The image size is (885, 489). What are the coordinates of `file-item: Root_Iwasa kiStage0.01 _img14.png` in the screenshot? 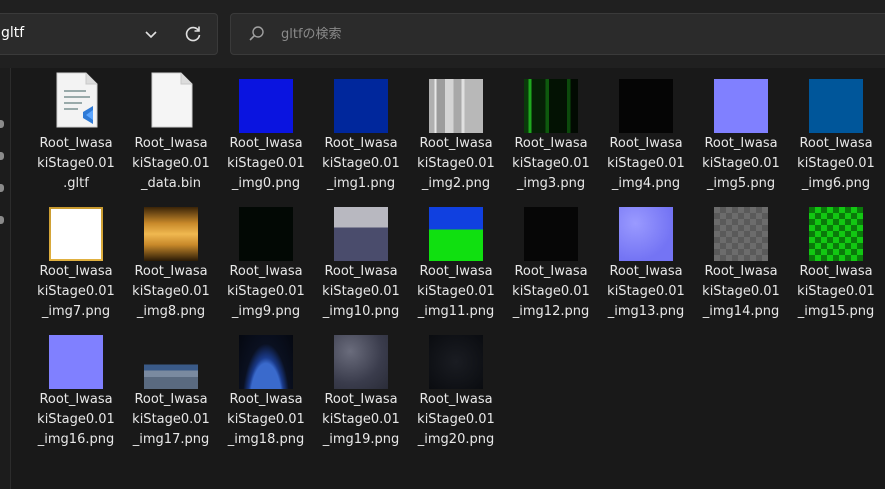 It's located at (741, 258).